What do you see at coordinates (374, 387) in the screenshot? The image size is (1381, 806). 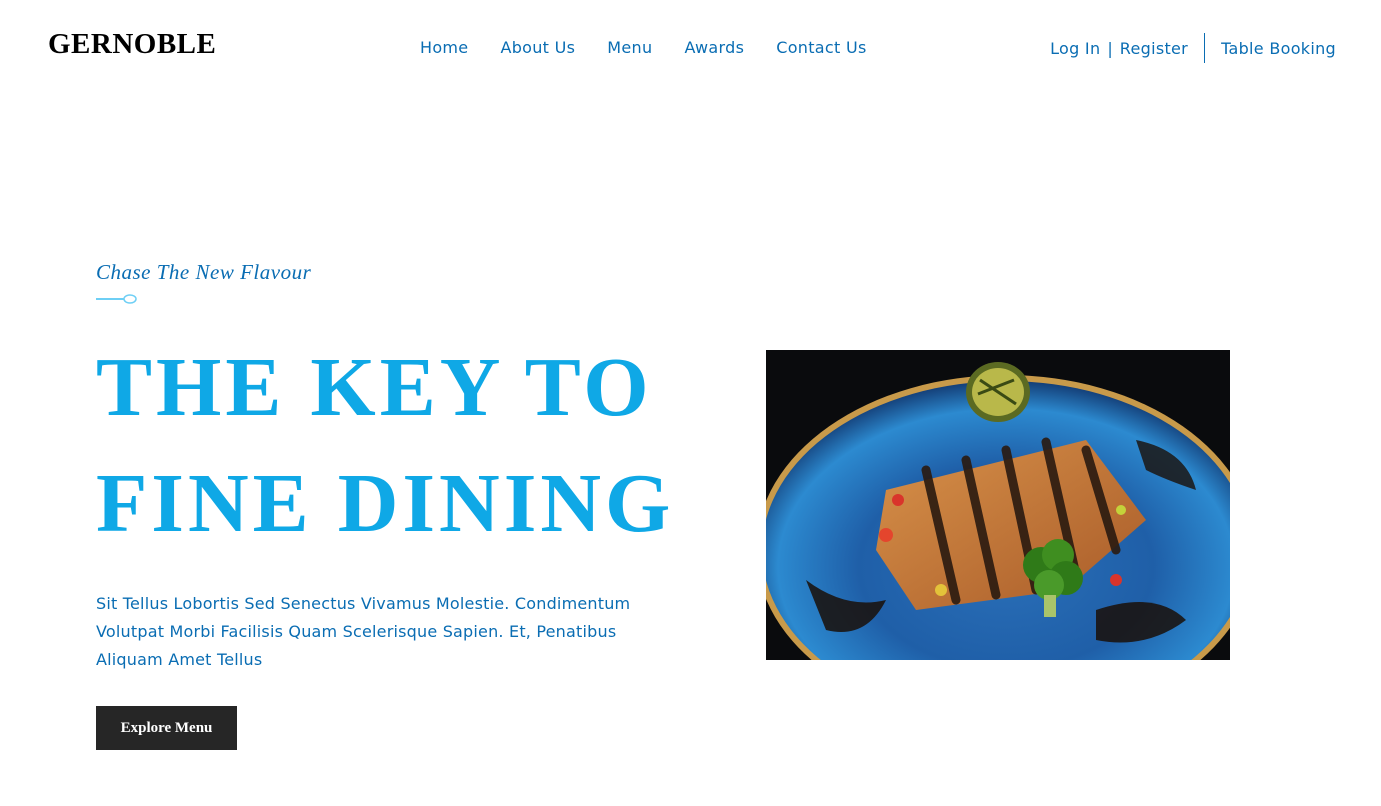 I see `headline-line-1: THE KEY TO` at bounding box center [374, 387].